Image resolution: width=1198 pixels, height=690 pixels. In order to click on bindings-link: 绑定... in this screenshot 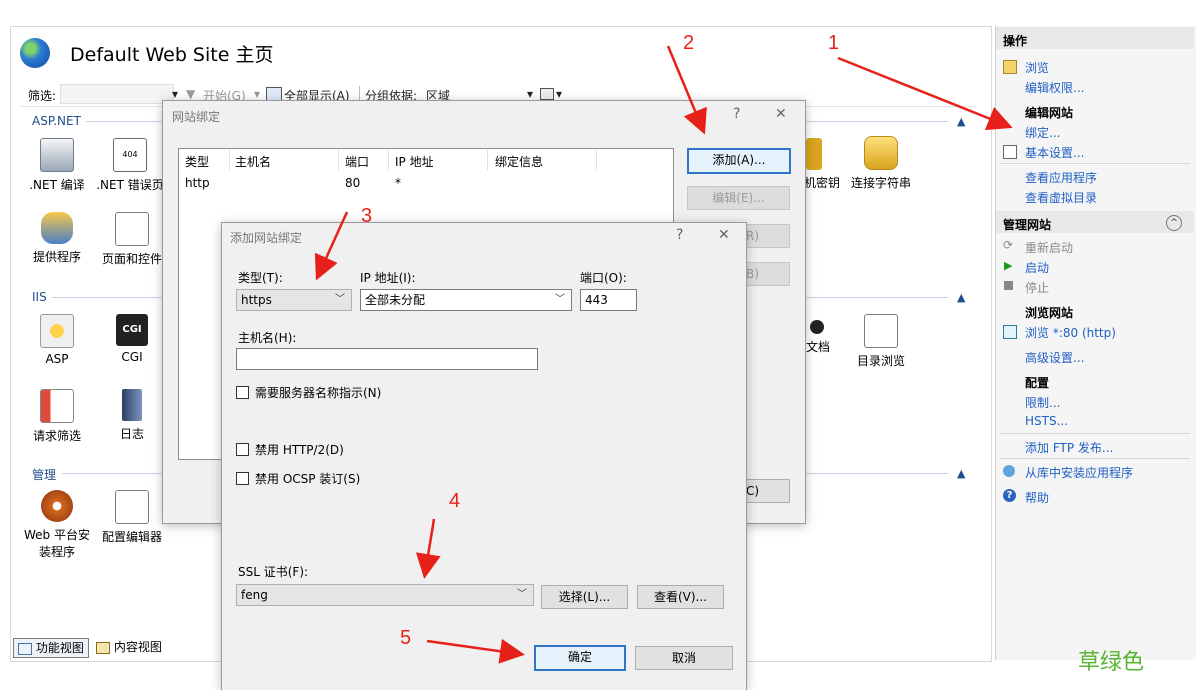, I will do `click(1042, 132)`.